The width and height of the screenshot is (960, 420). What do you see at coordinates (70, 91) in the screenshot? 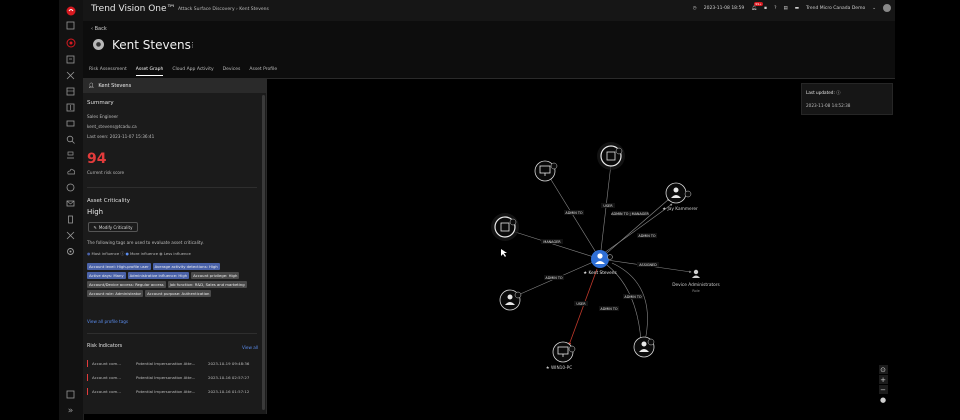
I see `workbench-icon` at bounding box center [70, 91].